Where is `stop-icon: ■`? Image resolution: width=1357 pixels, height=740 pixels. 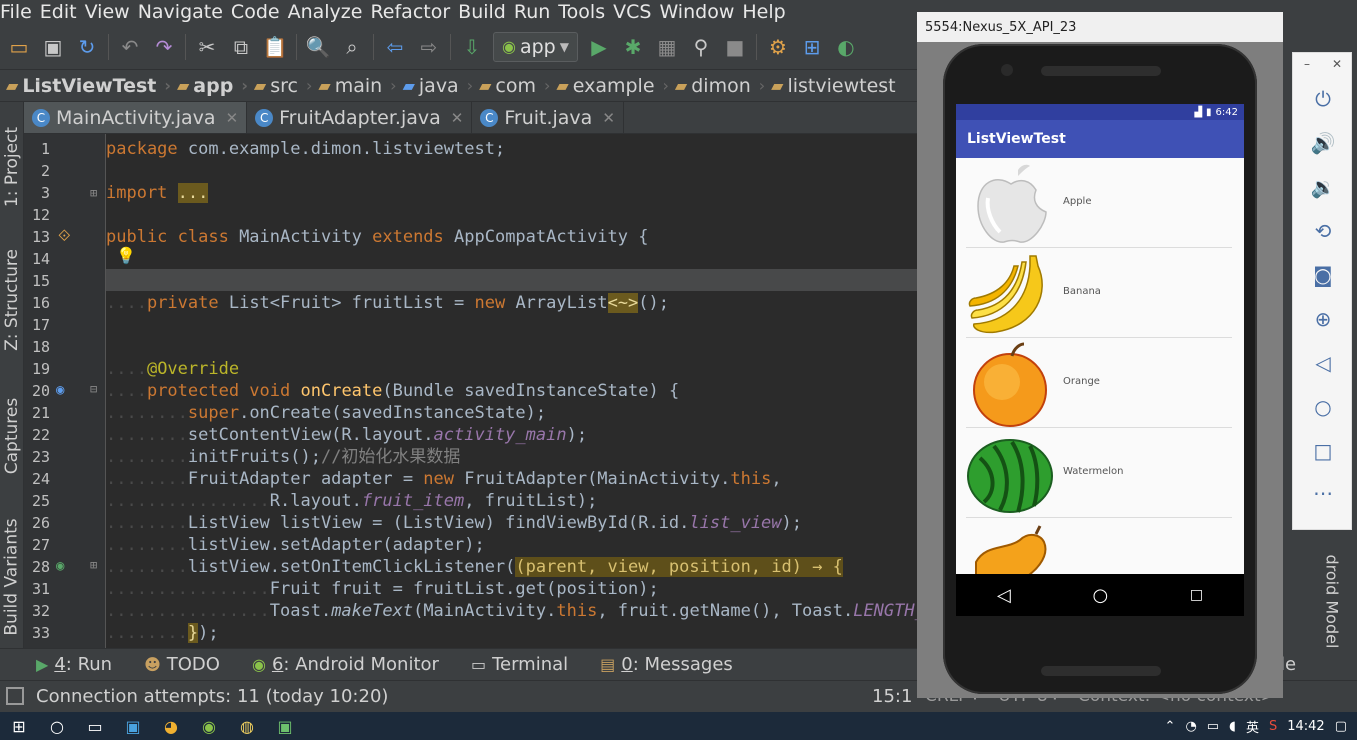
stop-icon: ■ is located at coordinates (735, 47).